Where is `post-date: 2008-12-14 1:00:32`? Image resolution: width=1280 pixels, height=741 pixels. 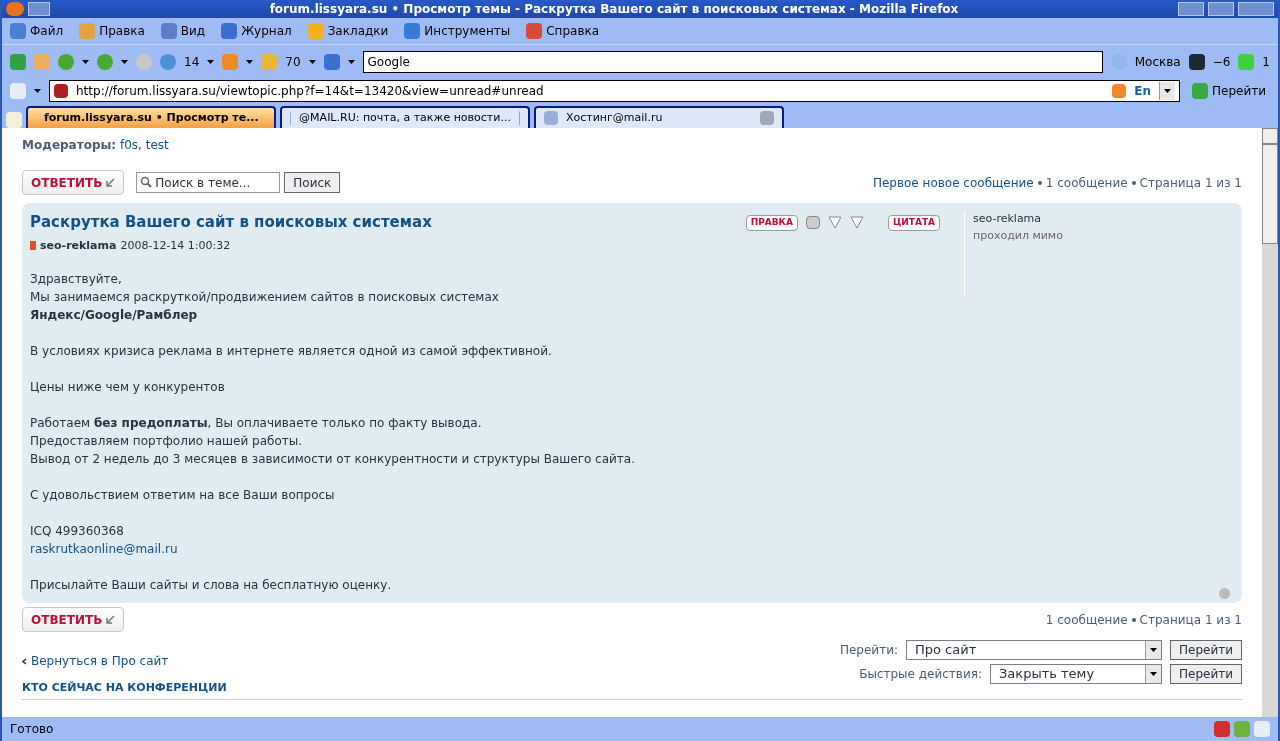
post-date: 2008-12-14 1:00:32 is located at coordinates (175, 245).